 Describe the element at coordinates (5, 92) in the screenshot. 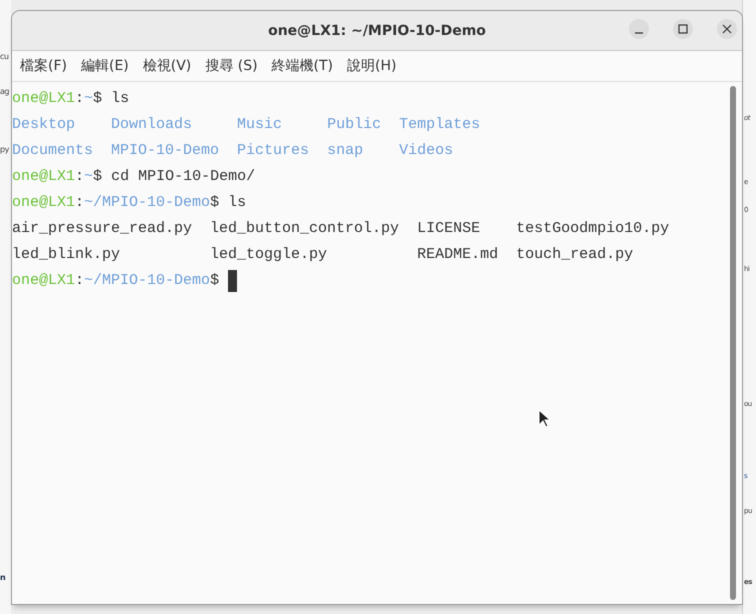

I see `background-text: ag` at that location.